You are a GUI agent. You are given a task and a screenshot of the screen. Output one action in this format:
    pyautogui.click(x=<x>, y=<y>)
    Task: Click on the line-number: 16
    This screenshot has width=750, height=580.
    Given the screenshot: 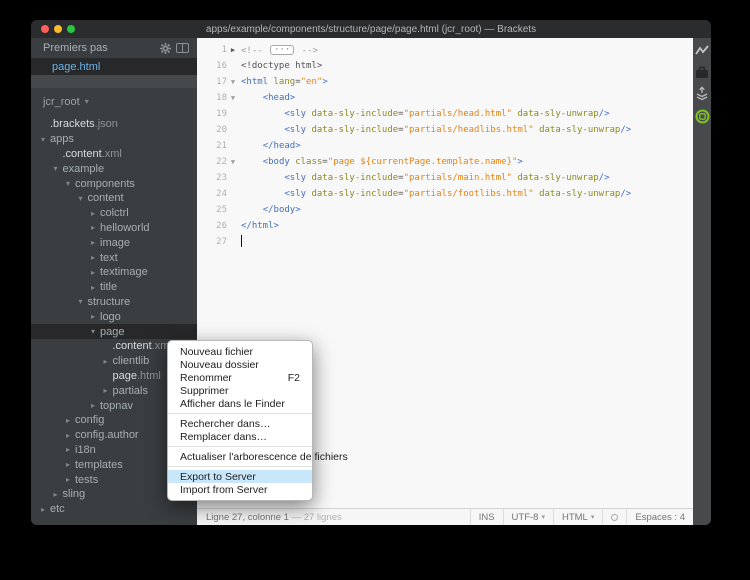 What is the action you would take?
    pyautogui.click(x=221, y=66)
    